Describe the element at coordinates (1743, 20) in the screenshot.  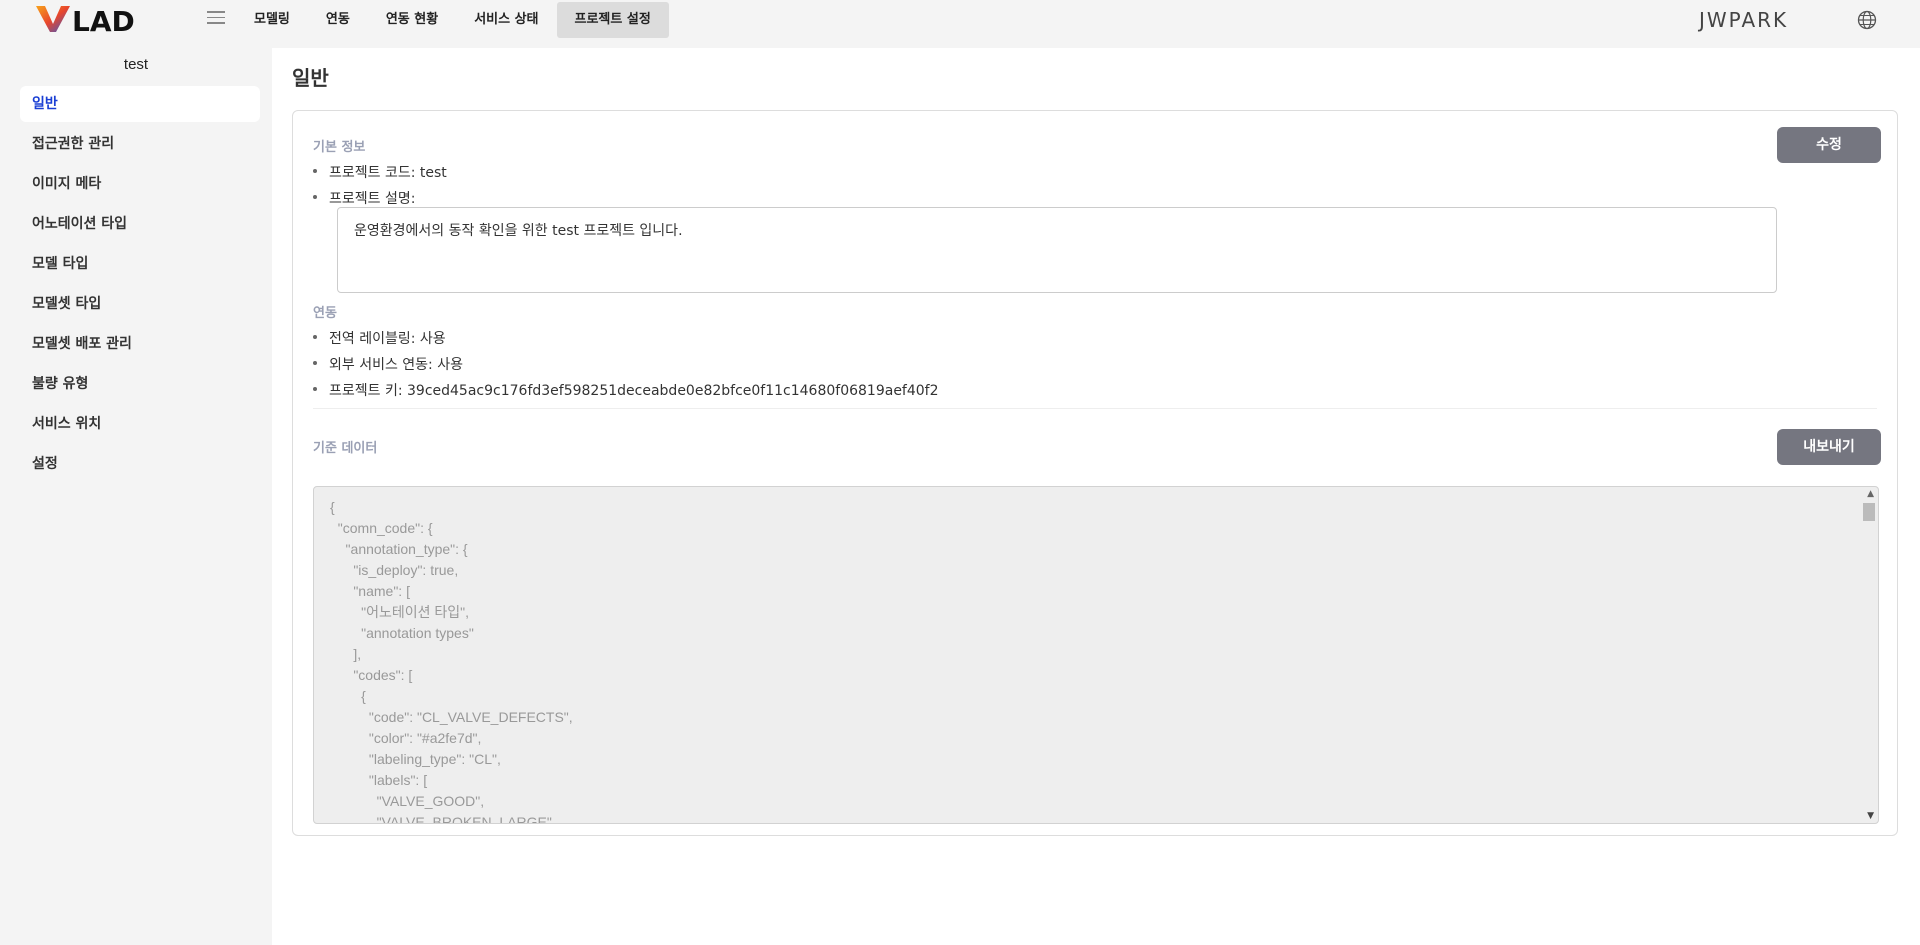
I see `user-name: JWPARK` at that location.